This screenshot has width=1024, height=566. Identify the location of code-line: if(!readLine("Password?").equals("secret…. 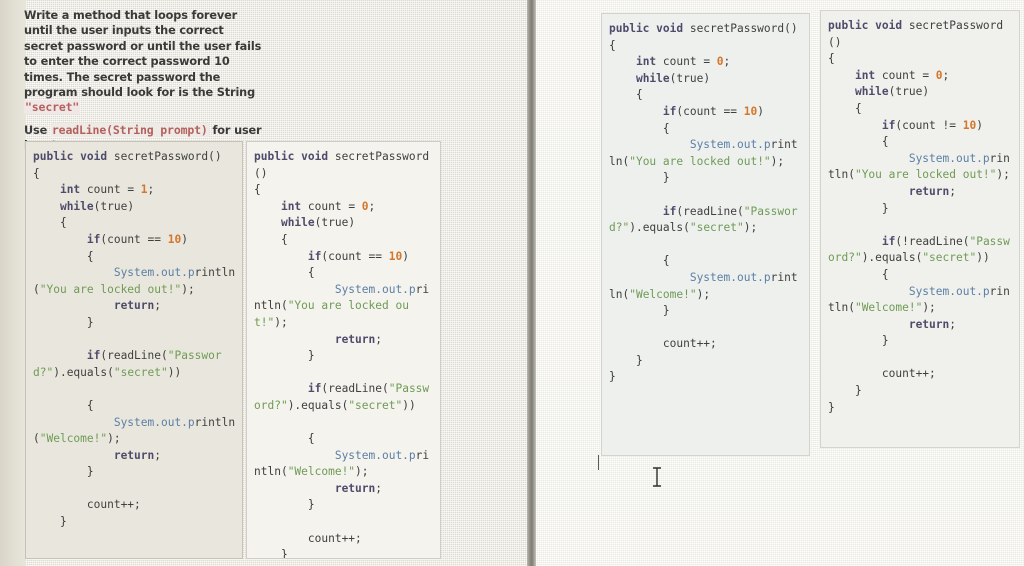
(920, 250).